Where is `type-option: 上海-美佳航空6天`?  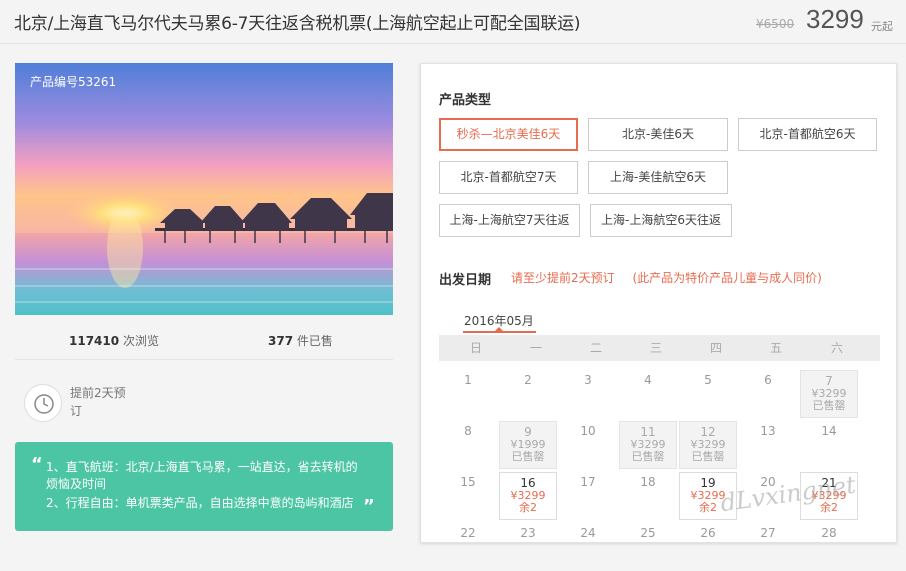 type-option: 上海-美佳航空6天 is located at coordinates (658, 177).